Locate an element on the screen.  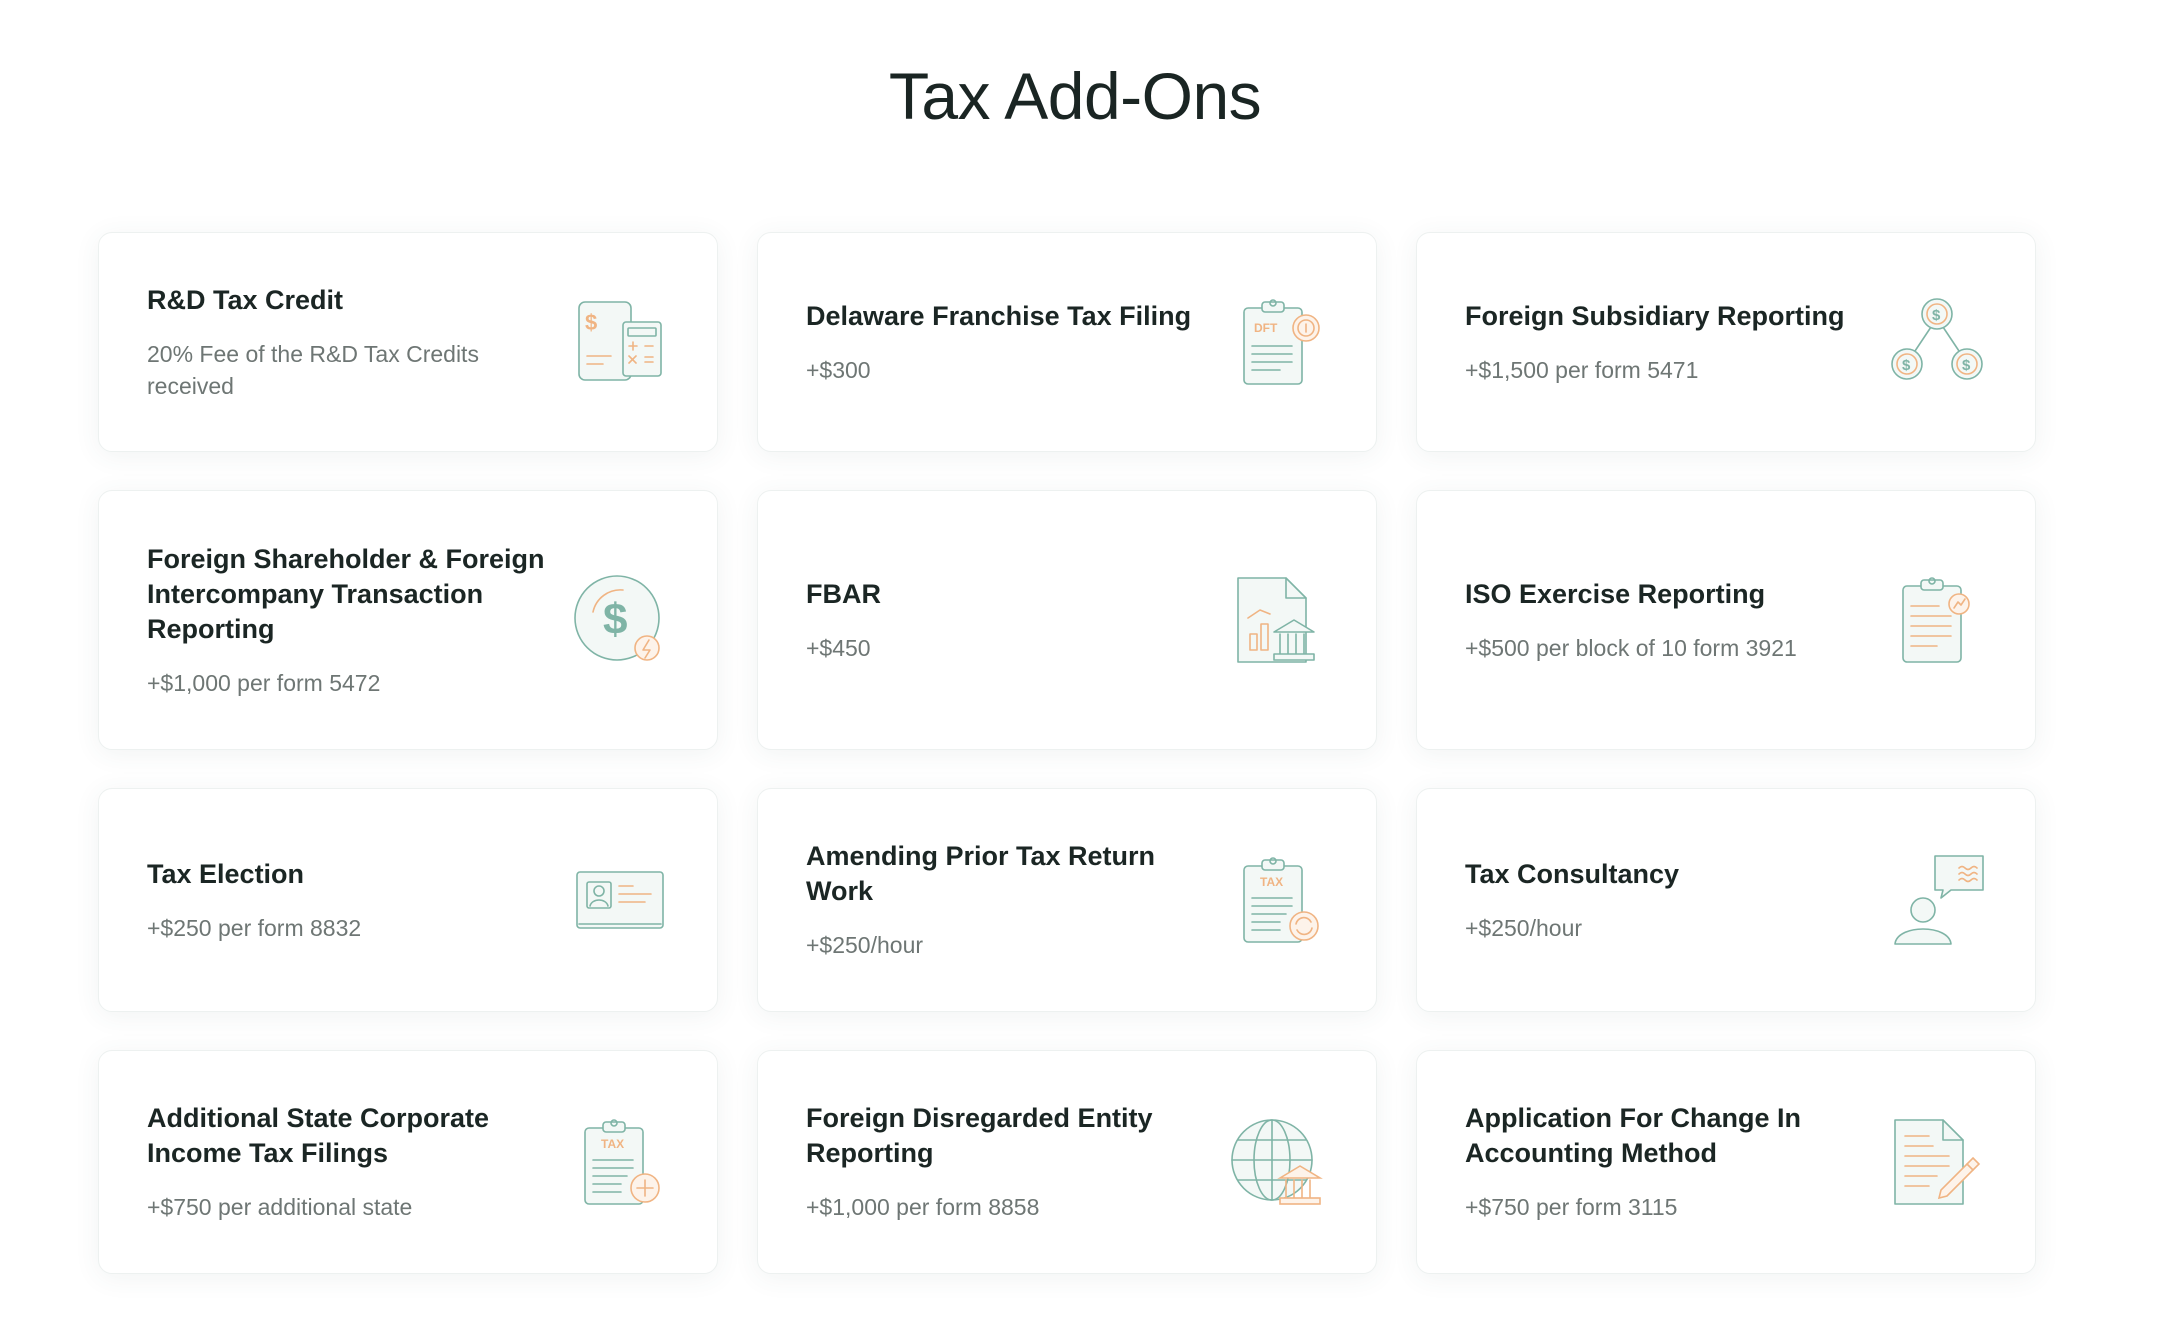
card-price: +$750 per form 3115 is located at coordinates (1571, 1207).